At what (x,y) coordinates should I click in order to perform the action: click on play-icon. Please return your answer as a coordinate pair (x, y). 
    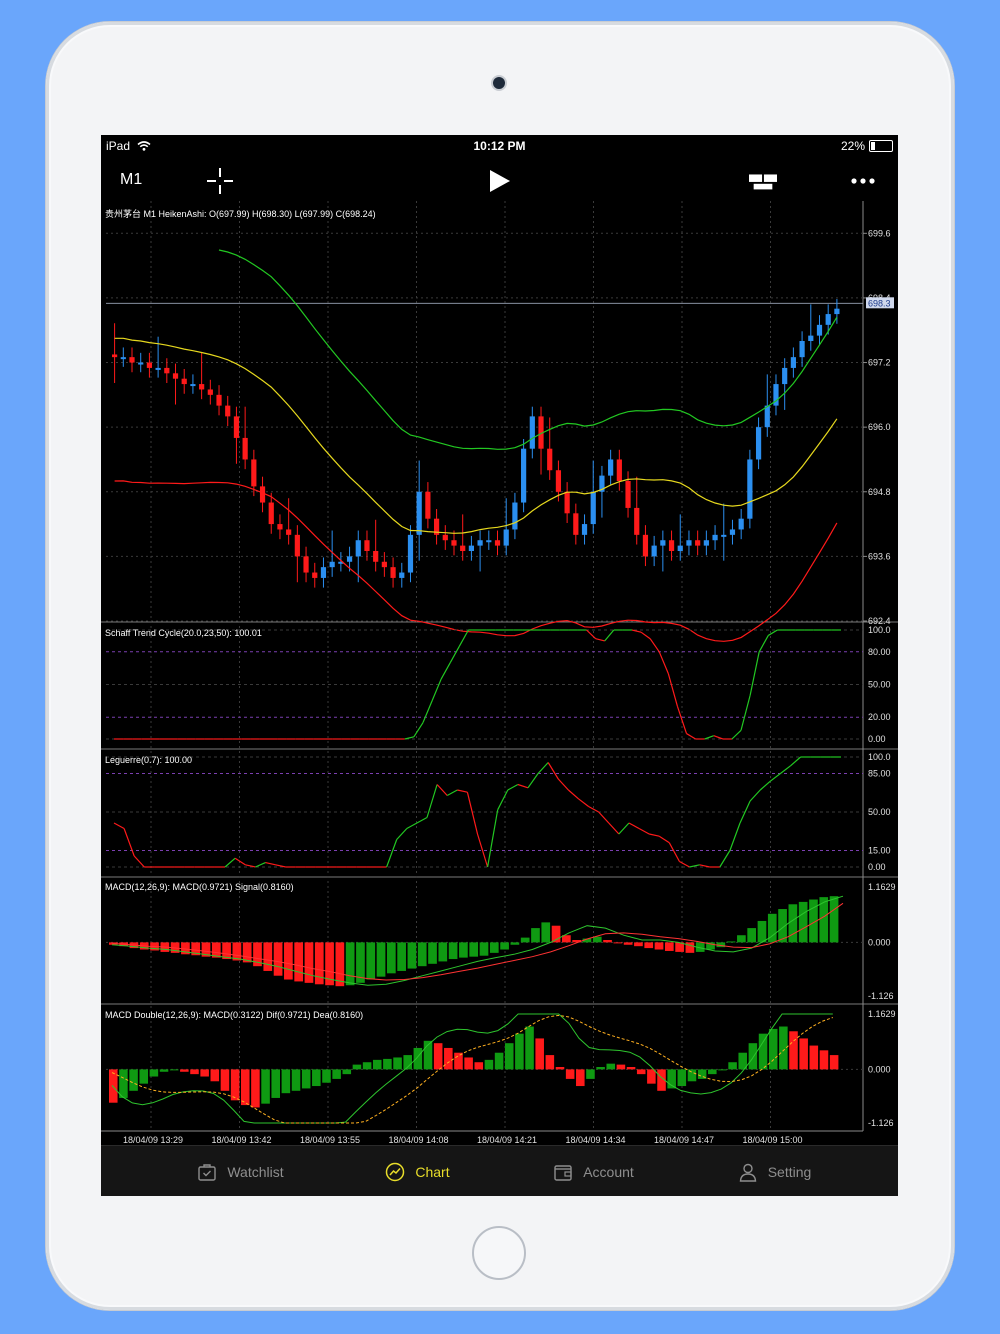
    Looking at the image, I should click on (499, 181).